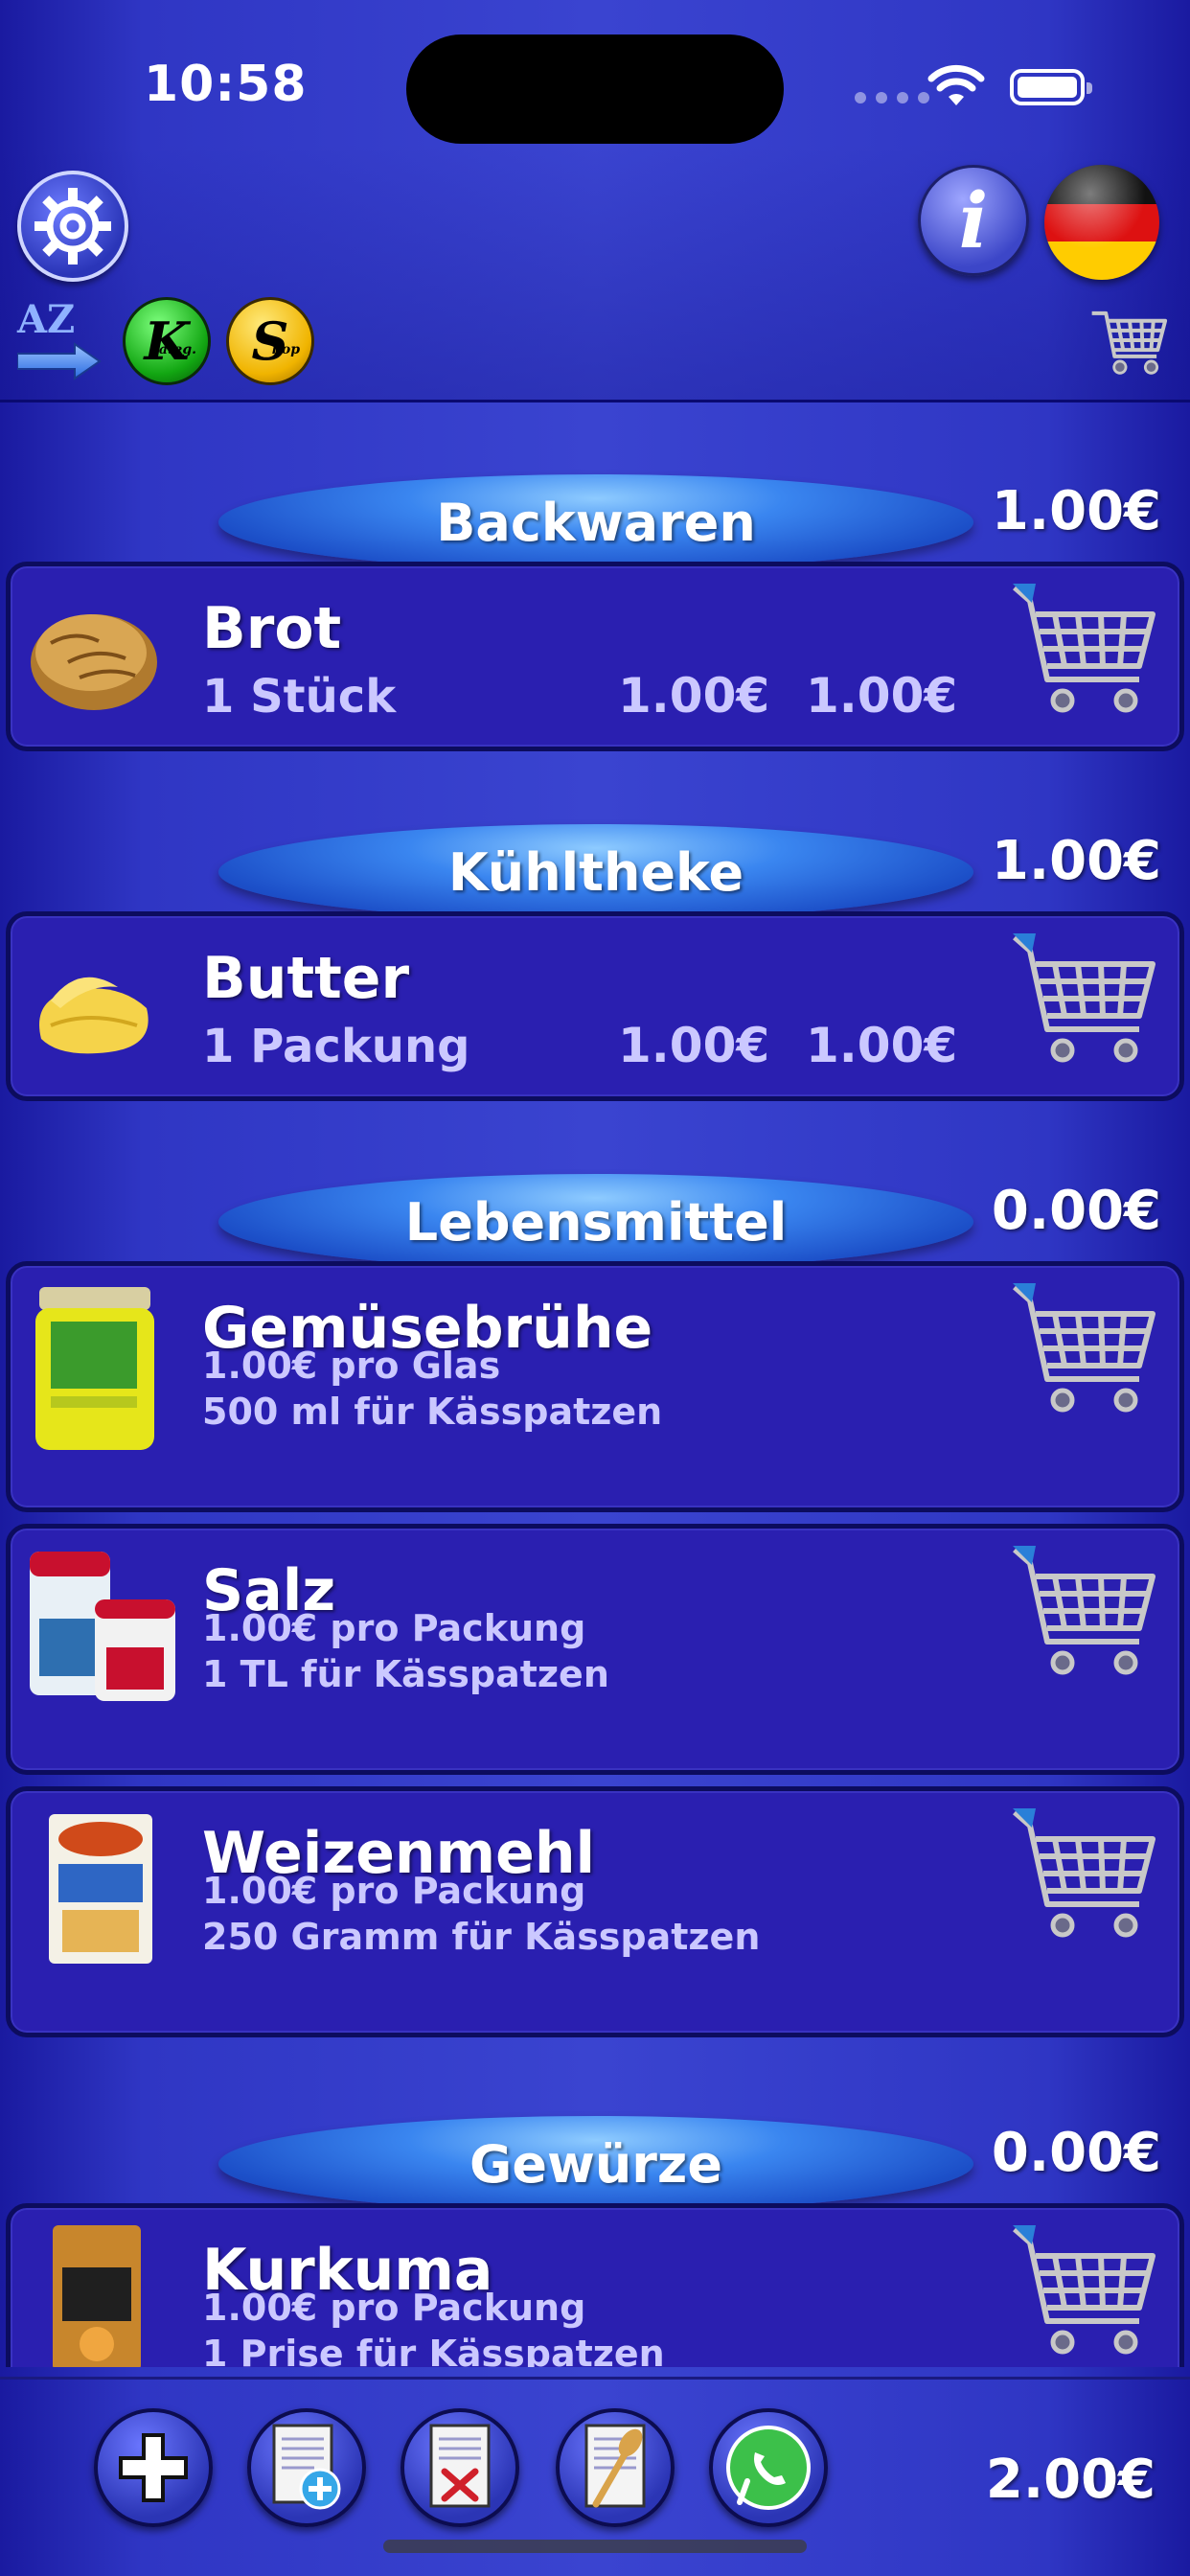 The image size is (1190, 2576). What do you see at coordinates (1070, 2480) in the screenshot?
I see `grand-total: 2.00€` at bounding box center [1070, 2480].